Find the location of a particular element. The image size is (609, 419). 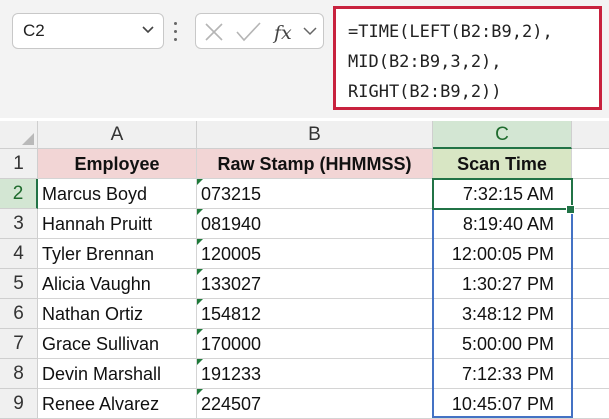

formula-buttons: fx is located at coordinates (259, 31).